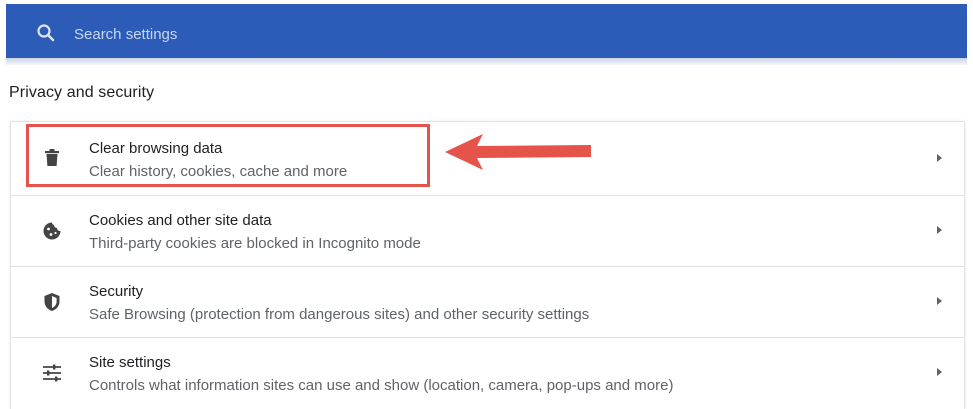 The width and height of the screenshot is (973, 409). Describe the element at coordinates (52, 231) in the screenshot. I see `cookie-icon` at that location.